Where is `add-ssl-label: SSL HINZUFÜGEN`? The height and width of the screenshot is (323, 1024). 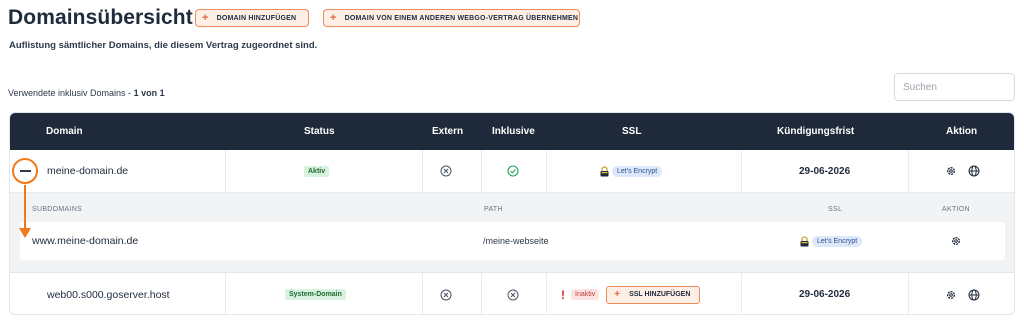 add-ssl-label: SSL HINZUFÜGEN is located at coordinates (660, 294).